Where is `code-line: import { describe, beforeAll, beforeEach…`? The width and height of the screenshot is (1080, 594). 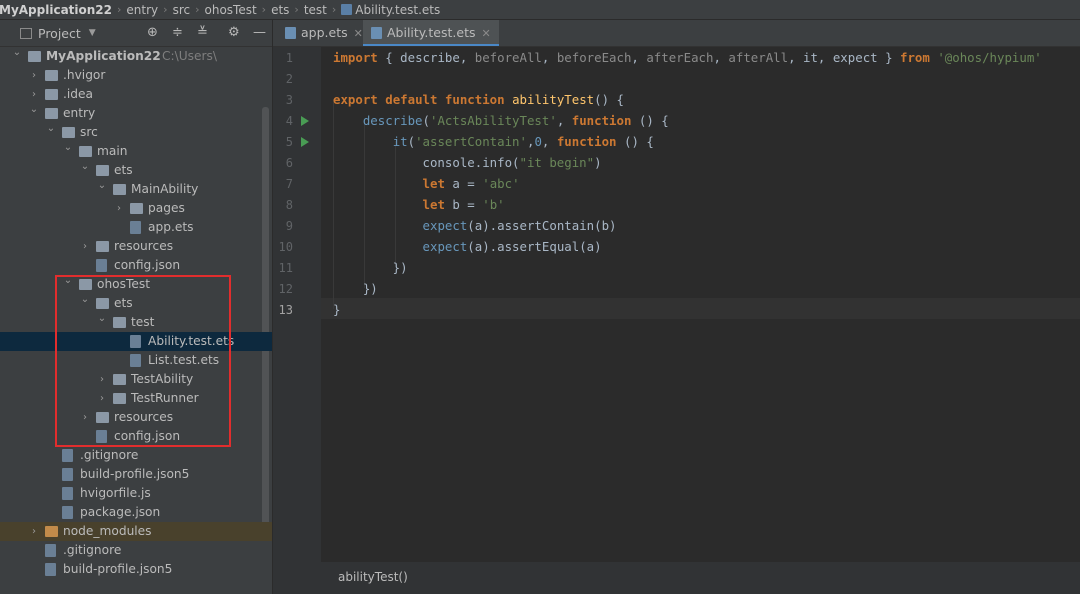
code-line: import { describe, beforeAll, beforeEach… is located at coordinates (687, 57).